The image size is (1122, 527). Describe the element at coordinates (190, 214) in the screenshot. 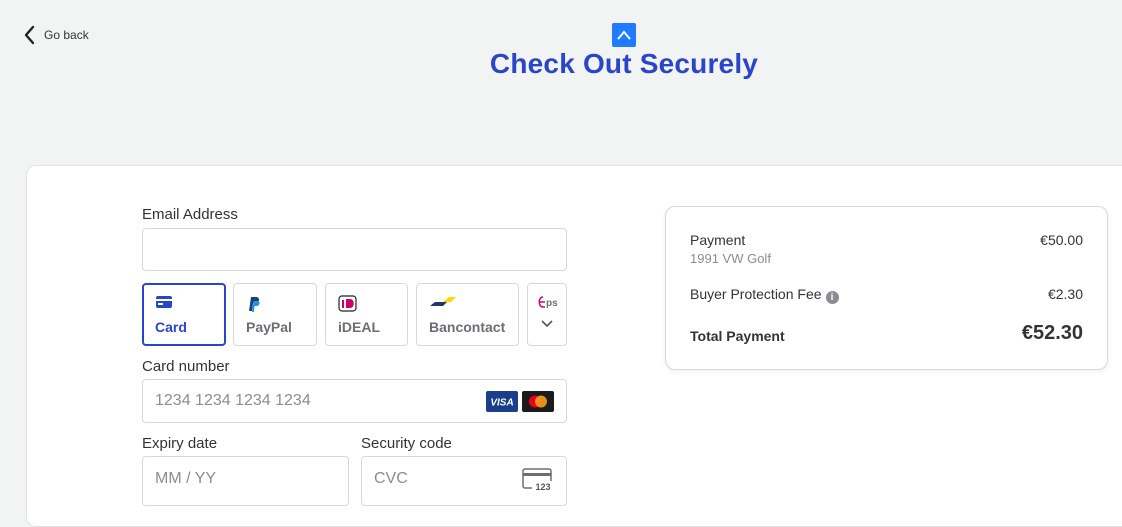

I see `email-label: Email Address` at that location.